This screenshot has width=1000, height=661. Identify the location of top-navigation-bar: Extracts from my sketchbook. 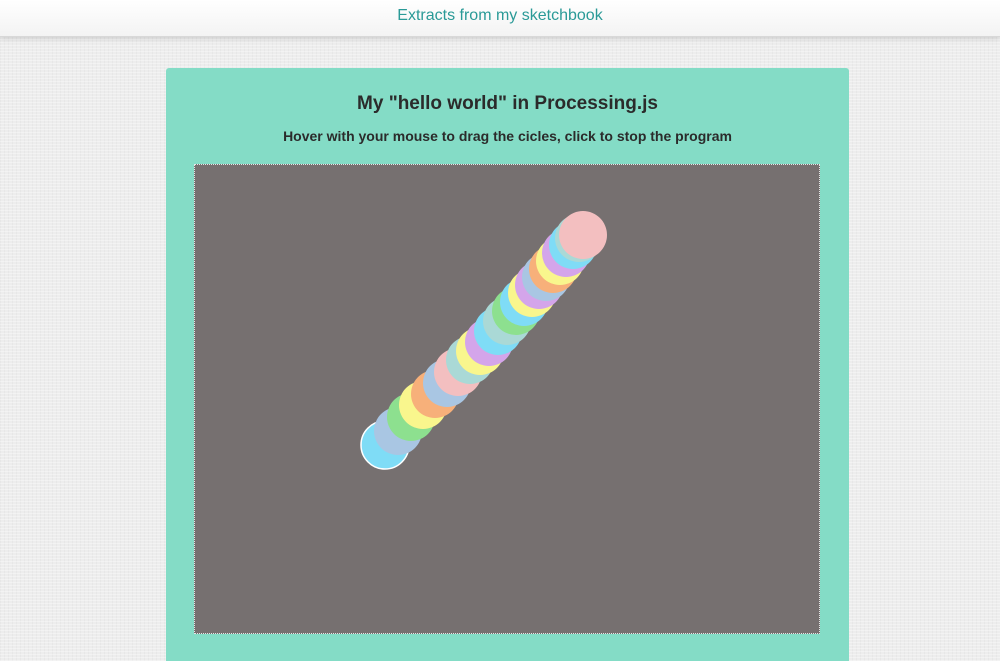
(500, 18).